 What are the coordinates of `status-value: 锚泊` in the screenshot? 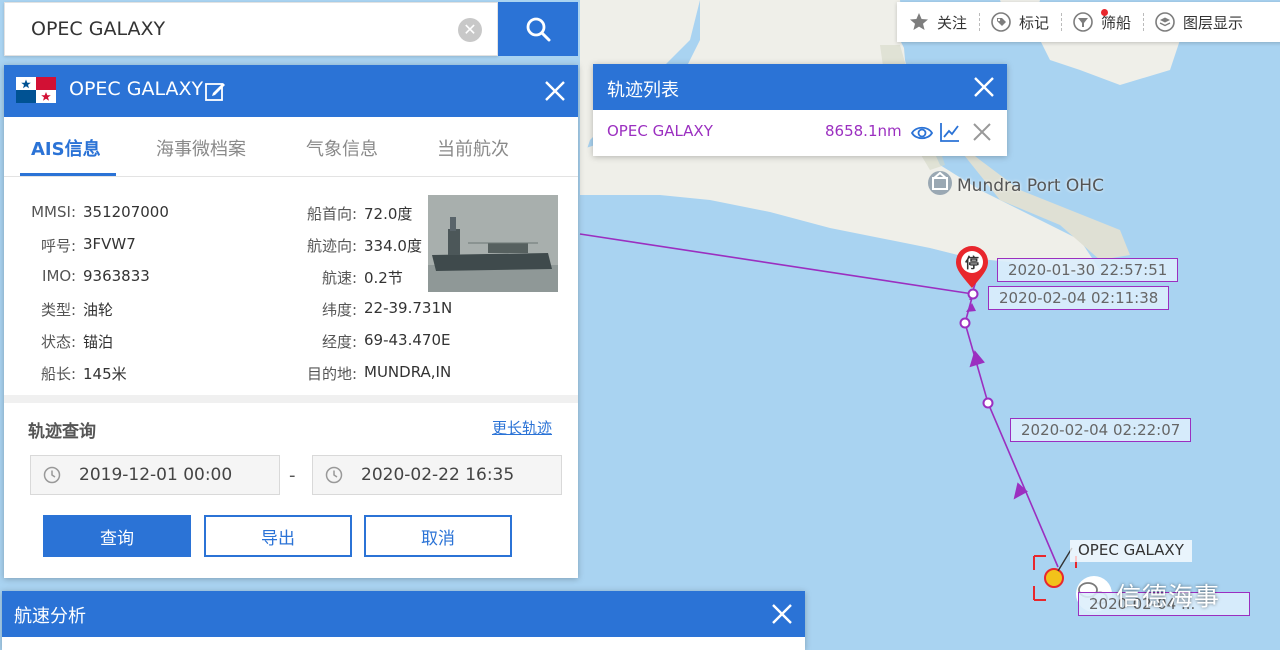 It's located at (98, 342).